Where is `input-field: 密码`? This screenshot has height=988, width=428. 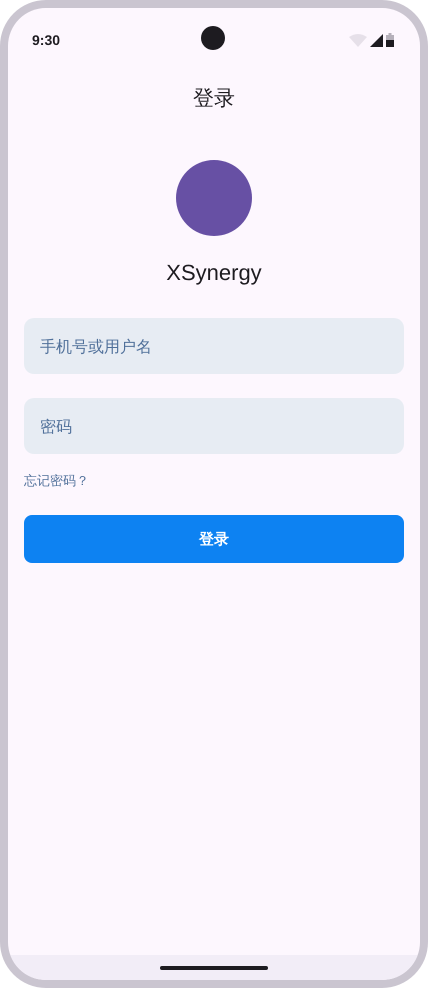 input-field: 密码 is located at coordinates (214, 426).